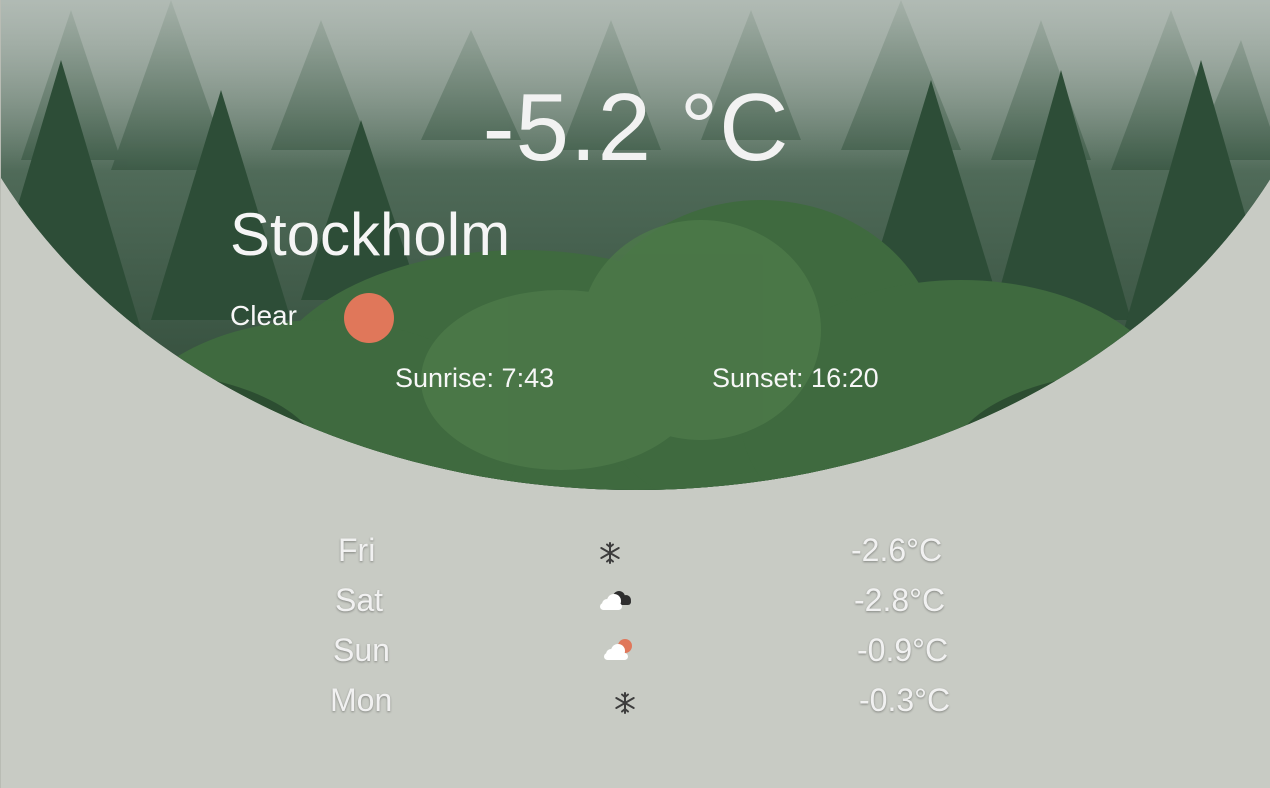  I want to click on forecast-temp: -0.9°C, so click(903, 650).